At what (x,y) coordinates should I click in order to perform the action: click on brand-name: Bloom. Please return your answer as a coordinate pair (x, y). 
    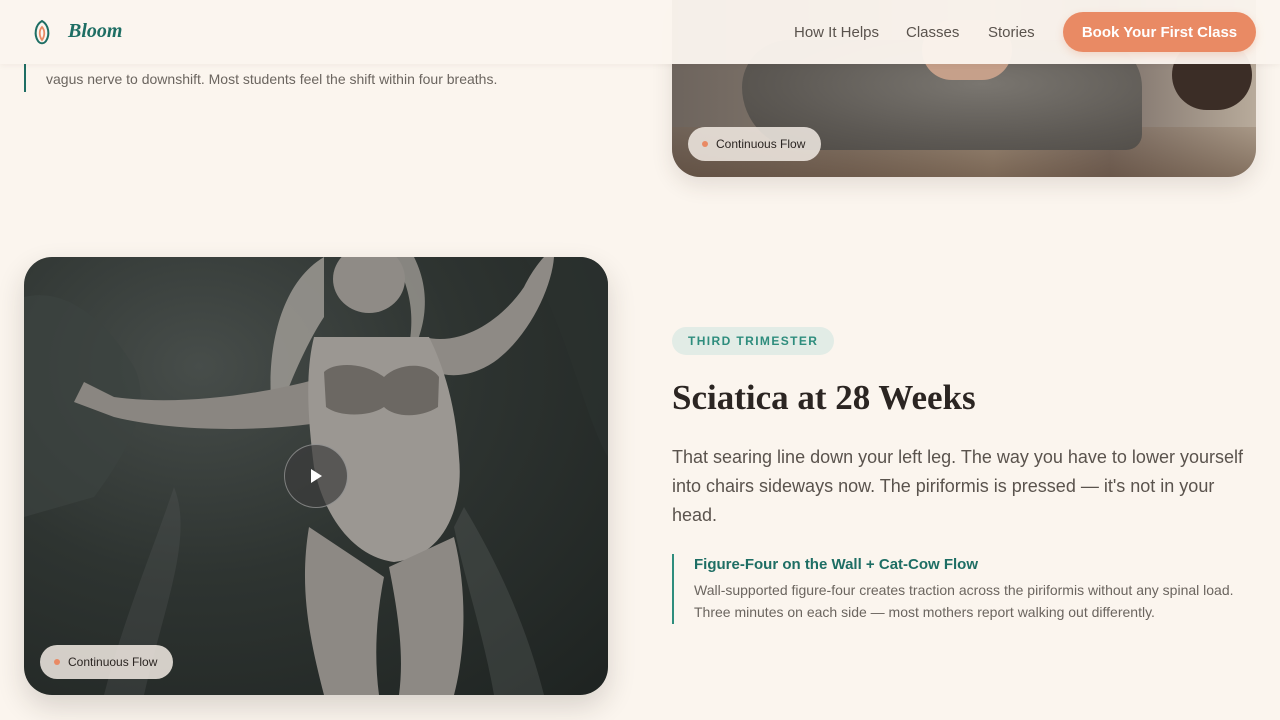
    Looking at the image, I should click on (95, 31).